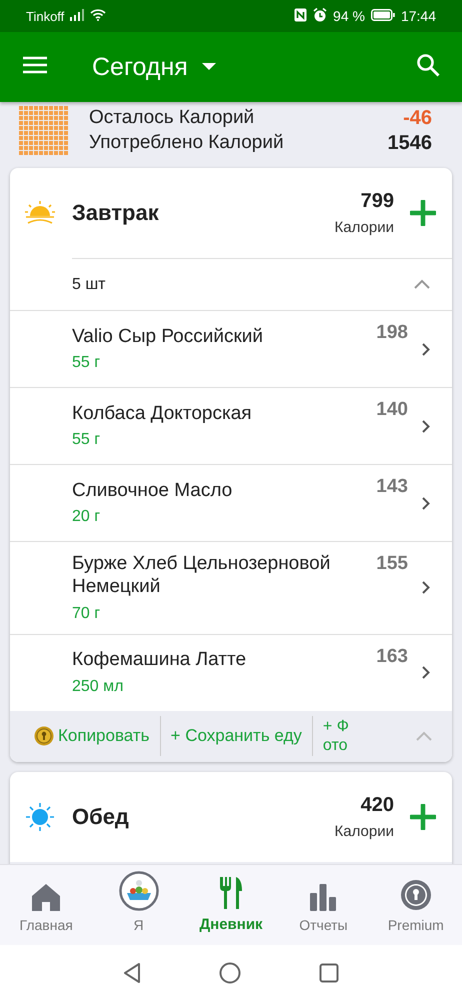 Image resolution: width=462 pixels, height=1000 pixels. What do you see at coordinates (236, 736) in the screenshot?
I see `action-link: + Сохранить еду` at bounding box center [236, 736].